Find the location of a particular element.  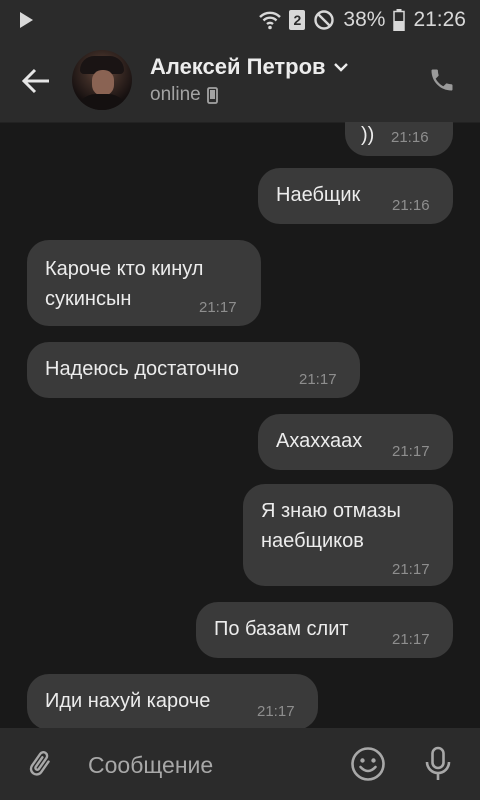

avatar-face is located at coordinates (103, 83).